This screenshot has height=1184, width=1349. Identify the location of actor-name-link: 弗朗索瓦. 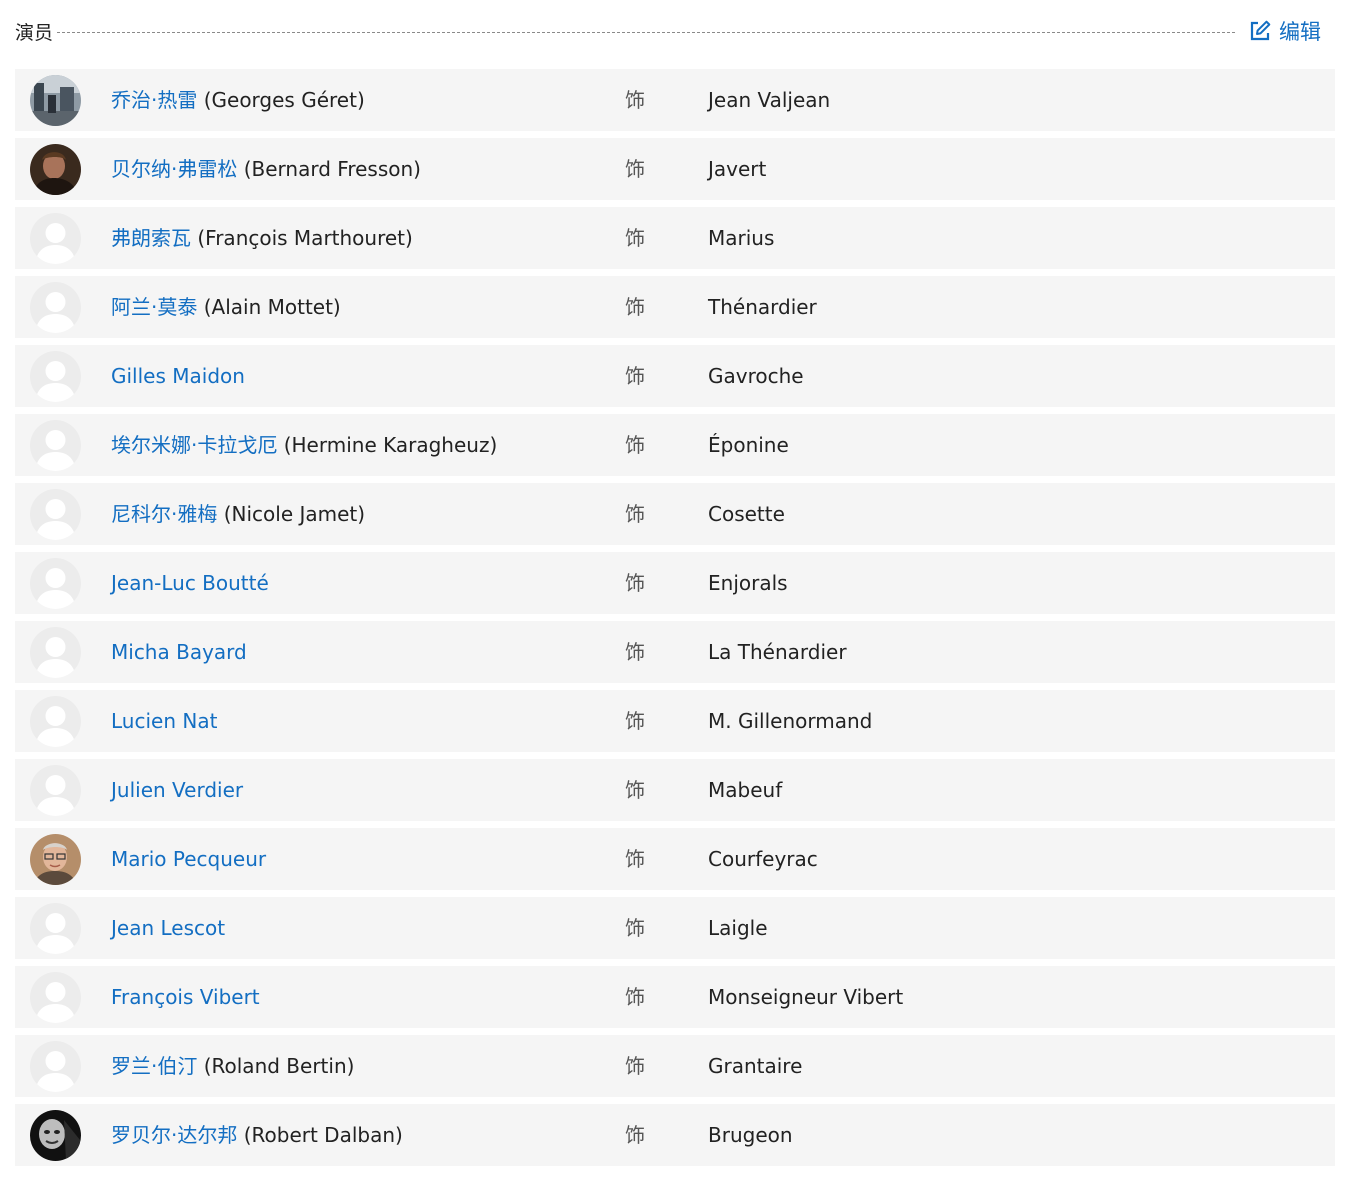
(151, 238).